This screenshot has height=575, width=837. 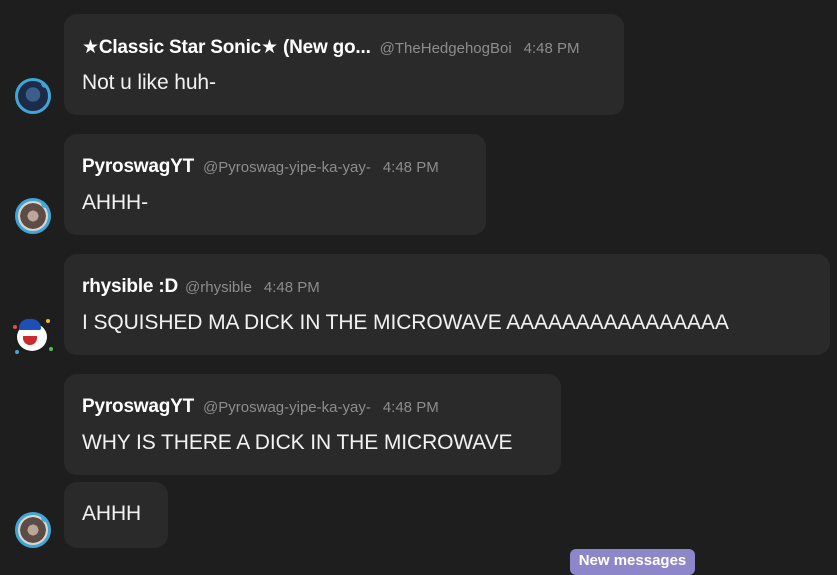 What do you see at coordinates (218, 287) in the screenshot?
I see `author-handle: @rhysible` at bounding box center [218, 287].